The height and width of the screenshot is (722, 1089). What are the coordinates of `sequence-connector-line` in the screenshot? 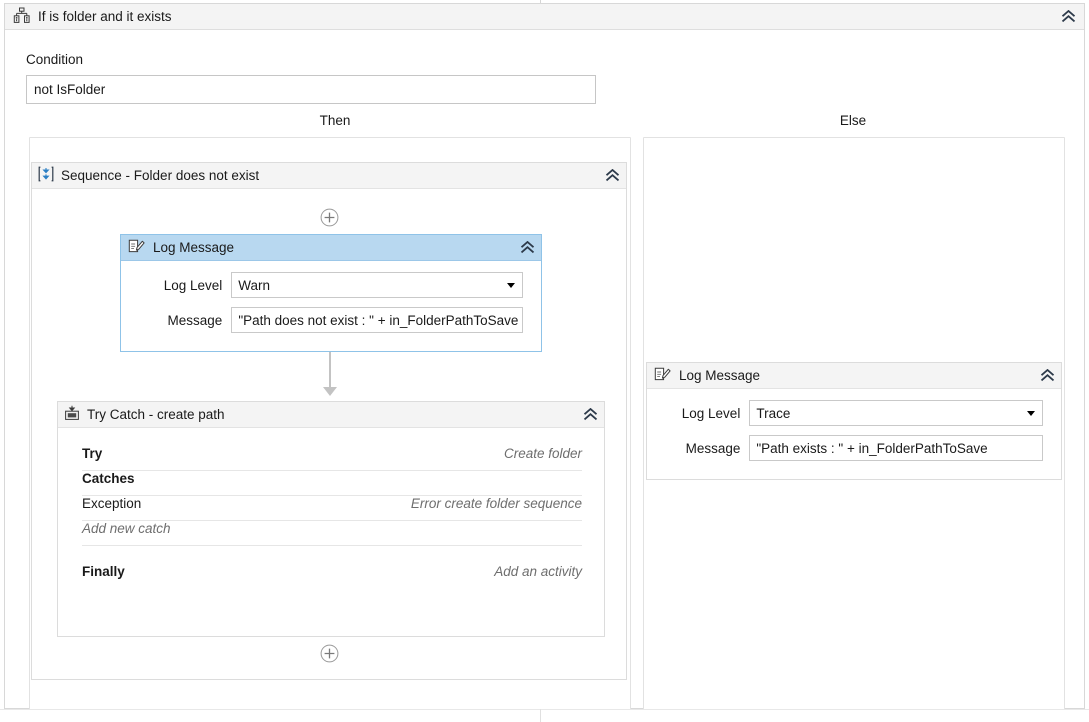 It's located at (330, 371).